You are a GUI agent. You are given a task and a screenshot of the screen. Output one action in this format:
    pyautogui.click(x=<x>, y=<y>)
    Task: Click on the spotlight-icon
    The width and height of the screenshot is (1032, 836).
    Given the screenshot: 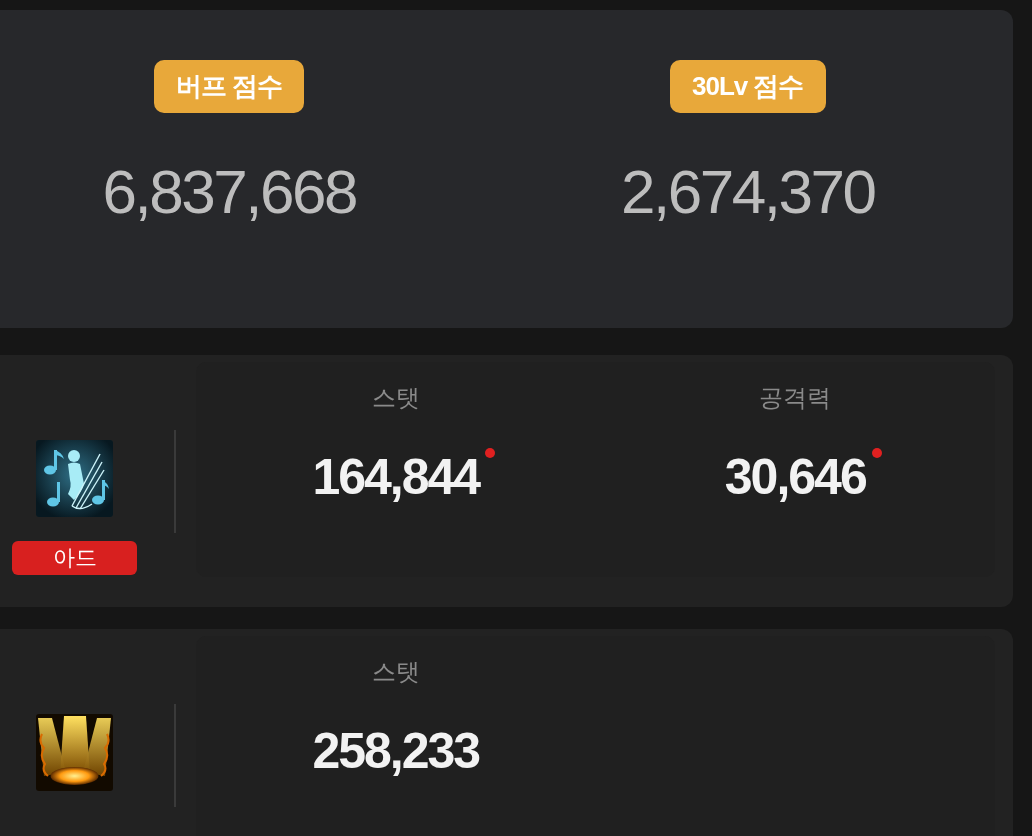 What is the action you would take?
    pyautogui.click(x=74, y=752)
    